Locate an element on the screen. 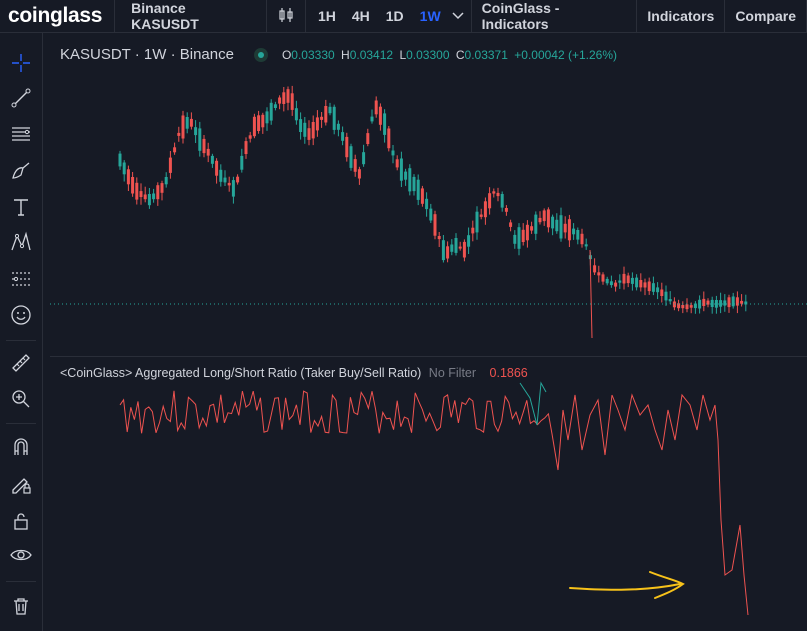  open-value: 0.03330 is located at coordinates (313, 54).